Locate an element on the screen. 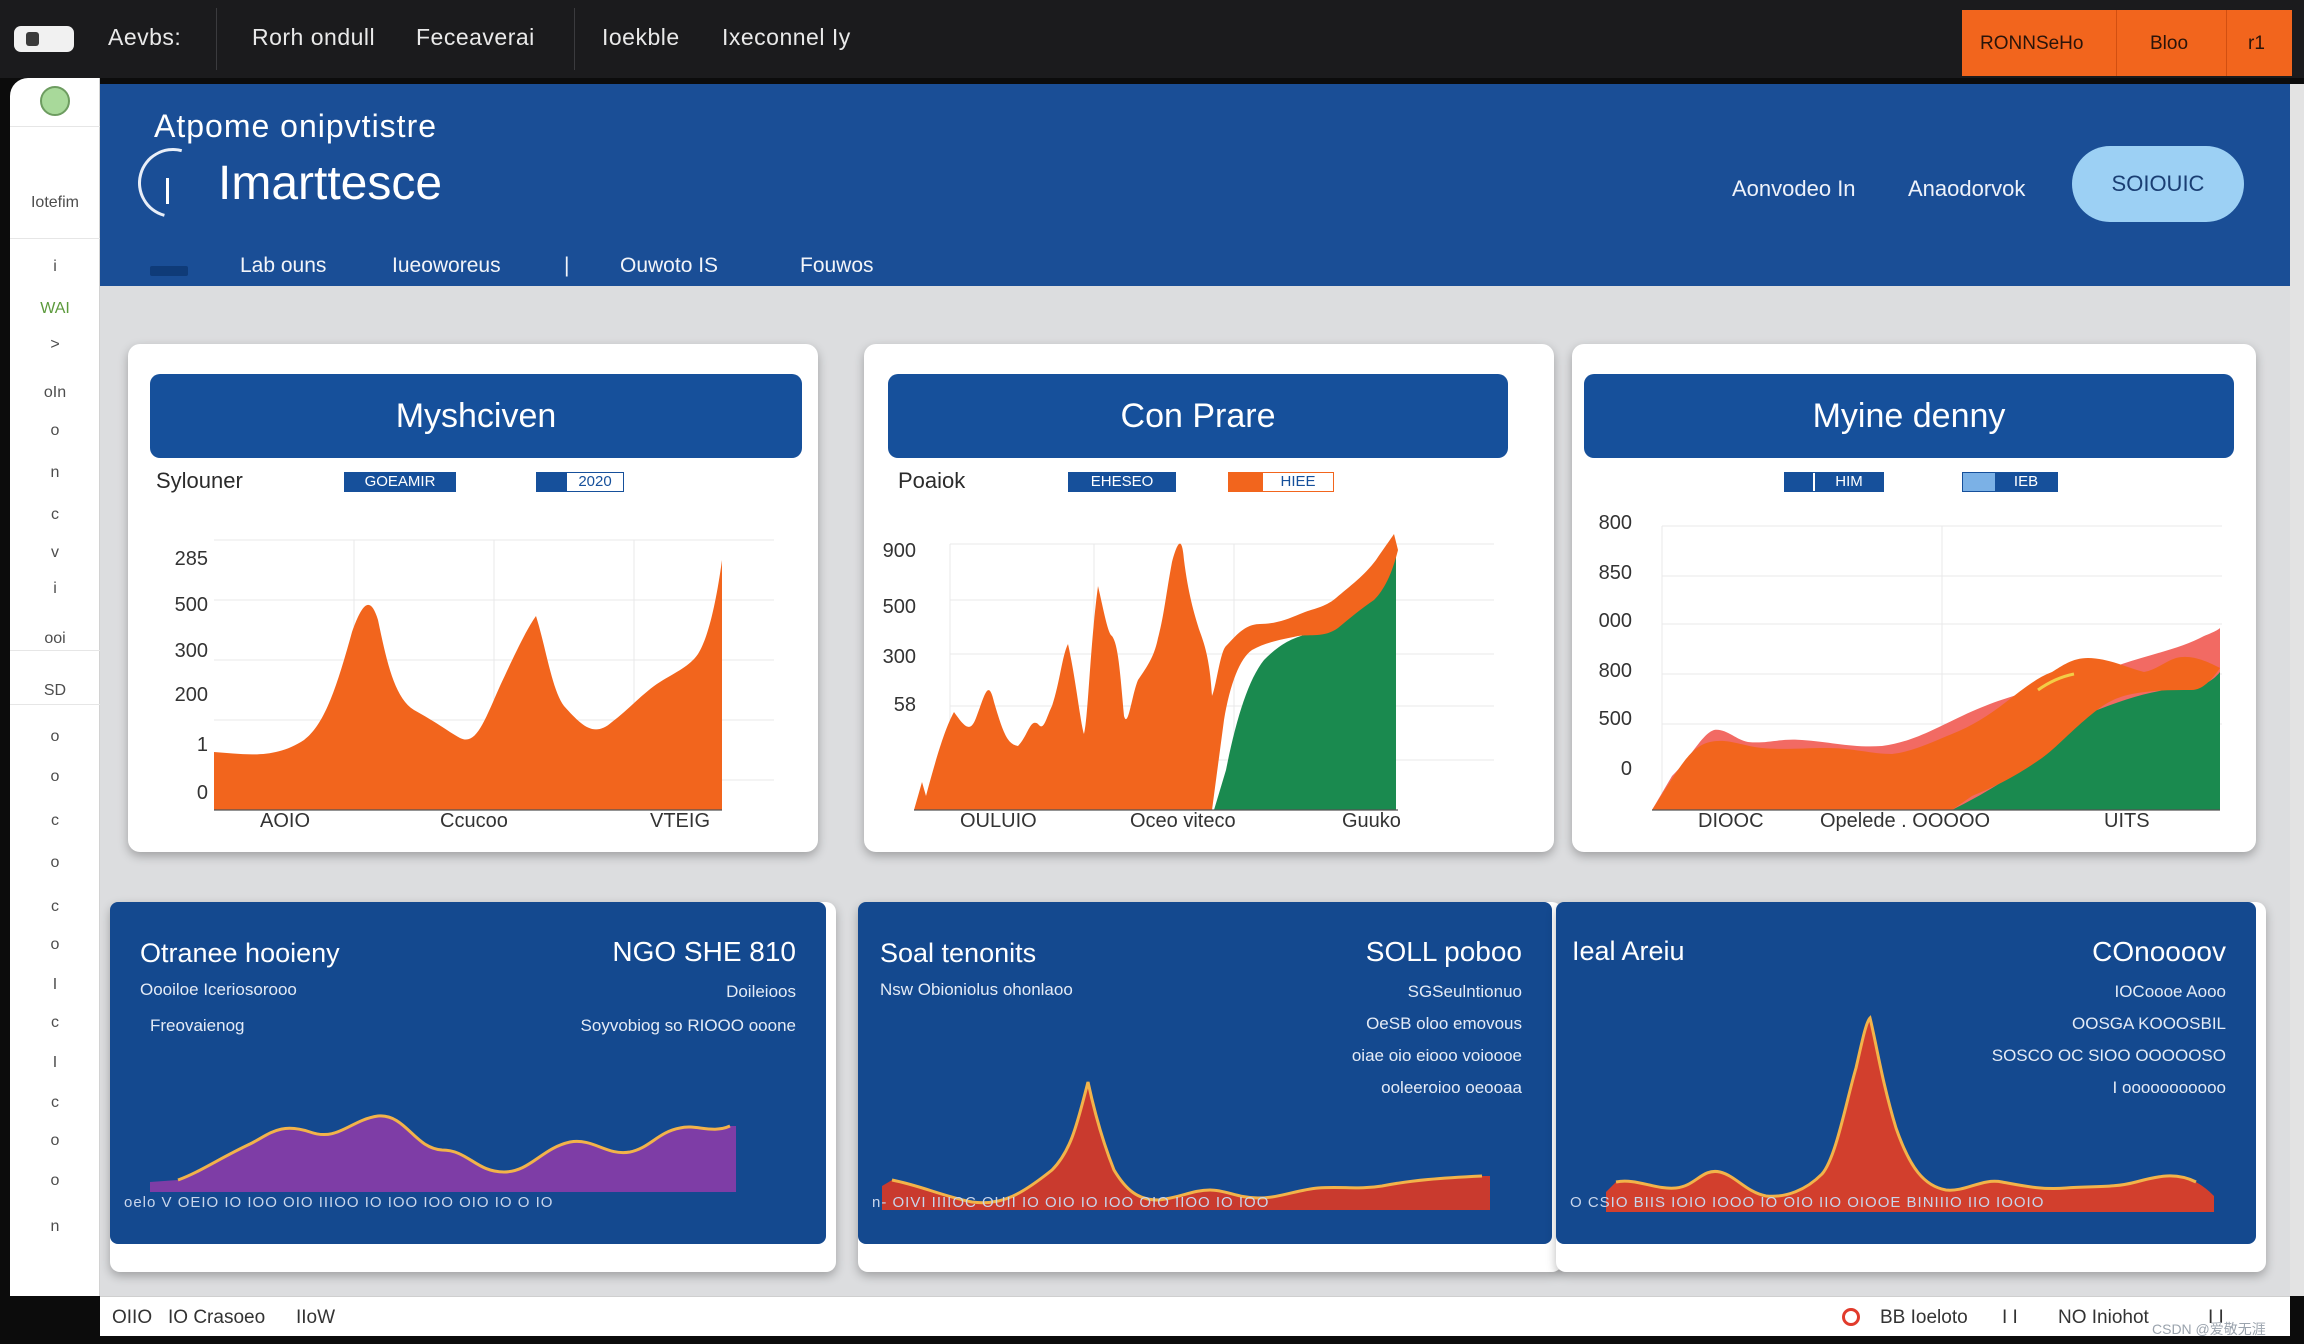  nav-link-1: Aonvodeo In is located at coordinates (1794, 189).